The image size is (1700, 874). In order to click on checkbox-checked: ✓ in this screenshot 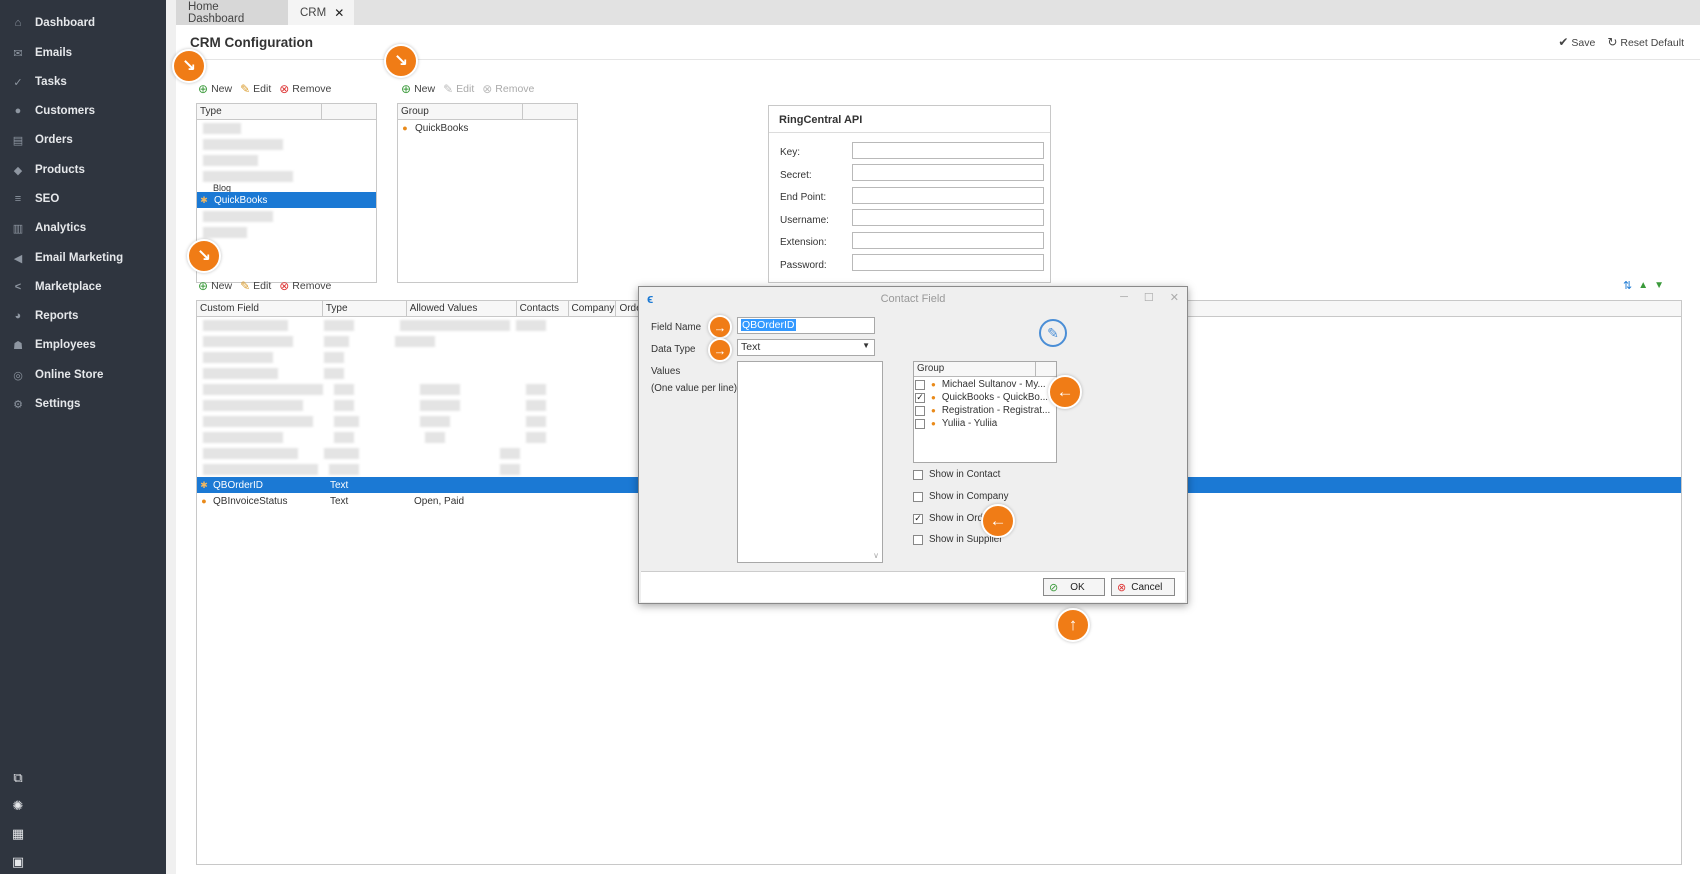, I will do `click(920, 397)`.